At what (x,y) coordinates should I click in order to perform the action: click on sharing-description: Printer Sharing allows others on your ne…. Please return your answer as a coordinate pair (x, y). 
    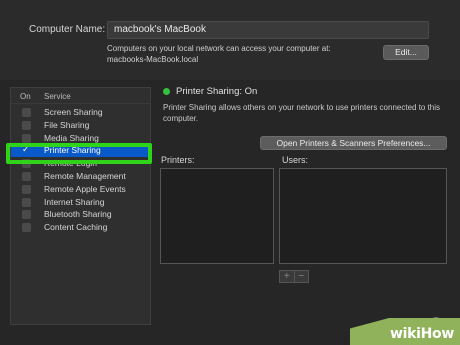
    Looking at the image, I should click on (302, 113).